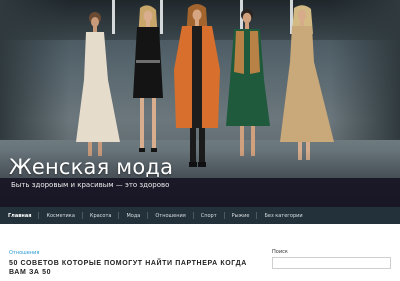  I want to click on nav-item-fashion: Мода, so click(133, 216).